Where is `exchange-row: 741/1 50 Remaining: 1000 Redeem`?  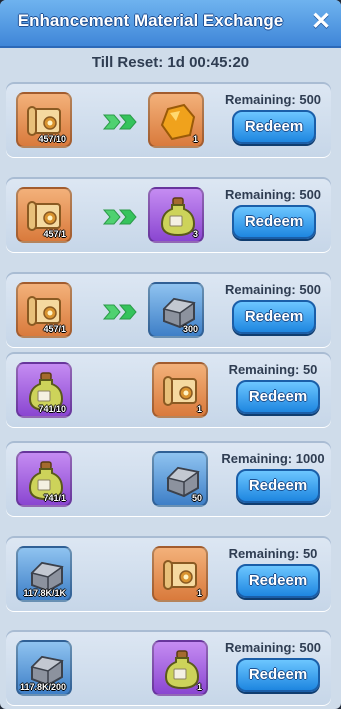
exchange-row: 741/1 50 Remaining: 1000 Redeem is located at coordinates (168, 479).